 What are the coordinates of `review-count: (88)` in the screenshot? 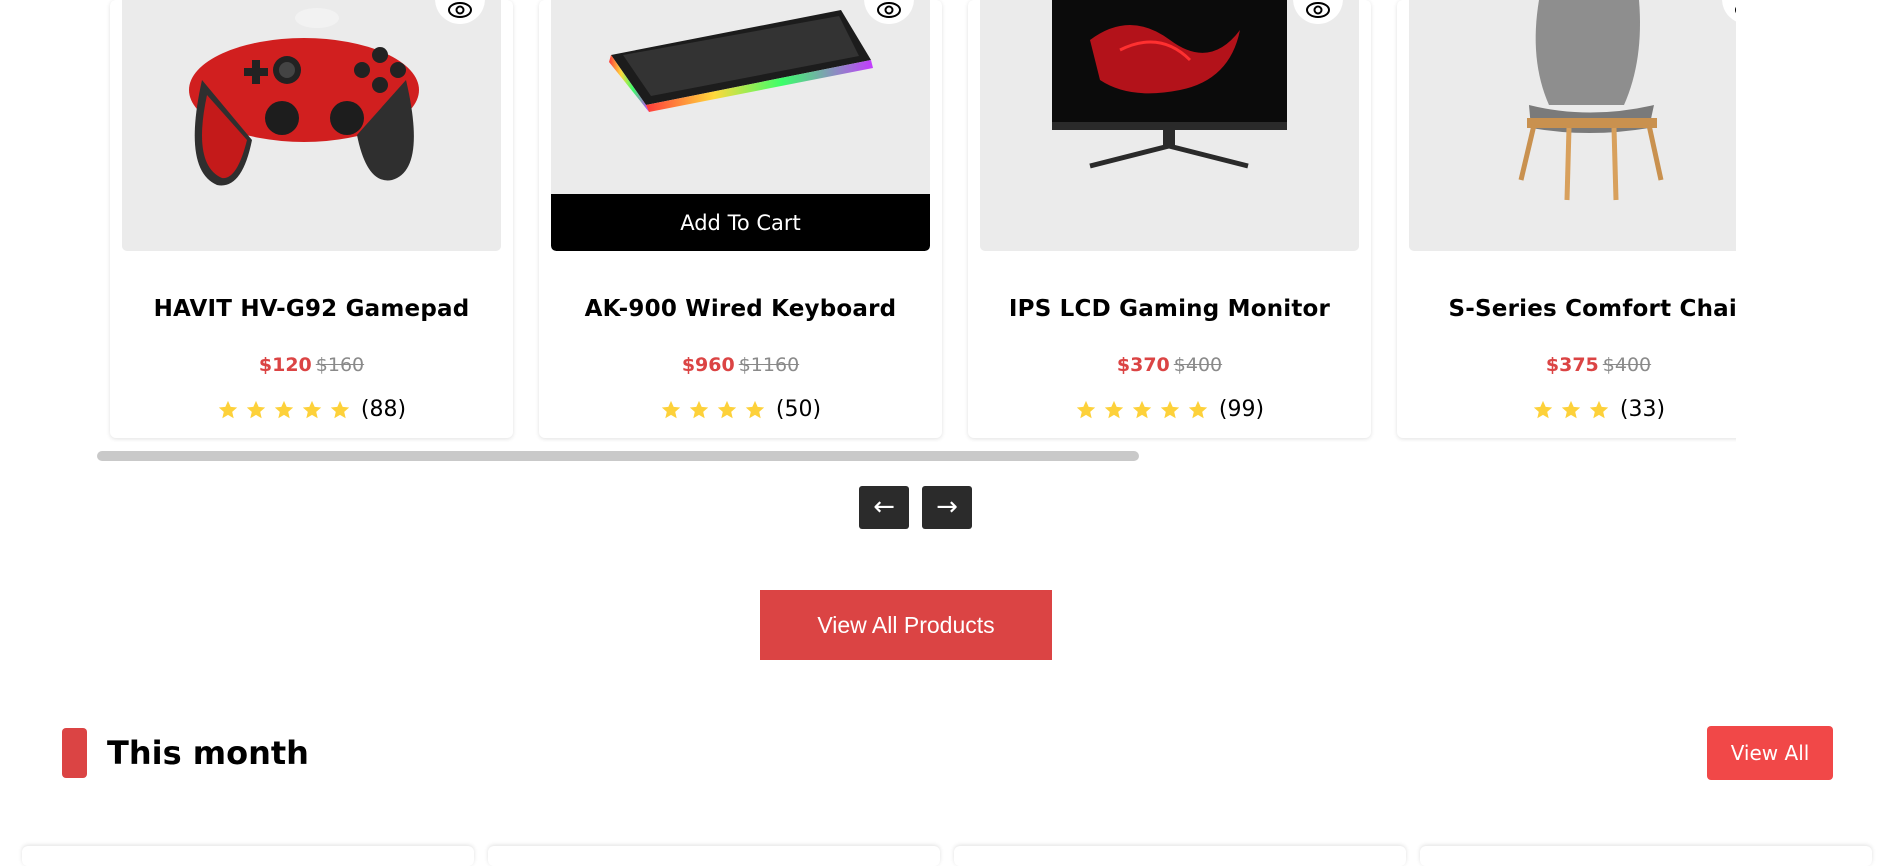 It's located at (383, 409).